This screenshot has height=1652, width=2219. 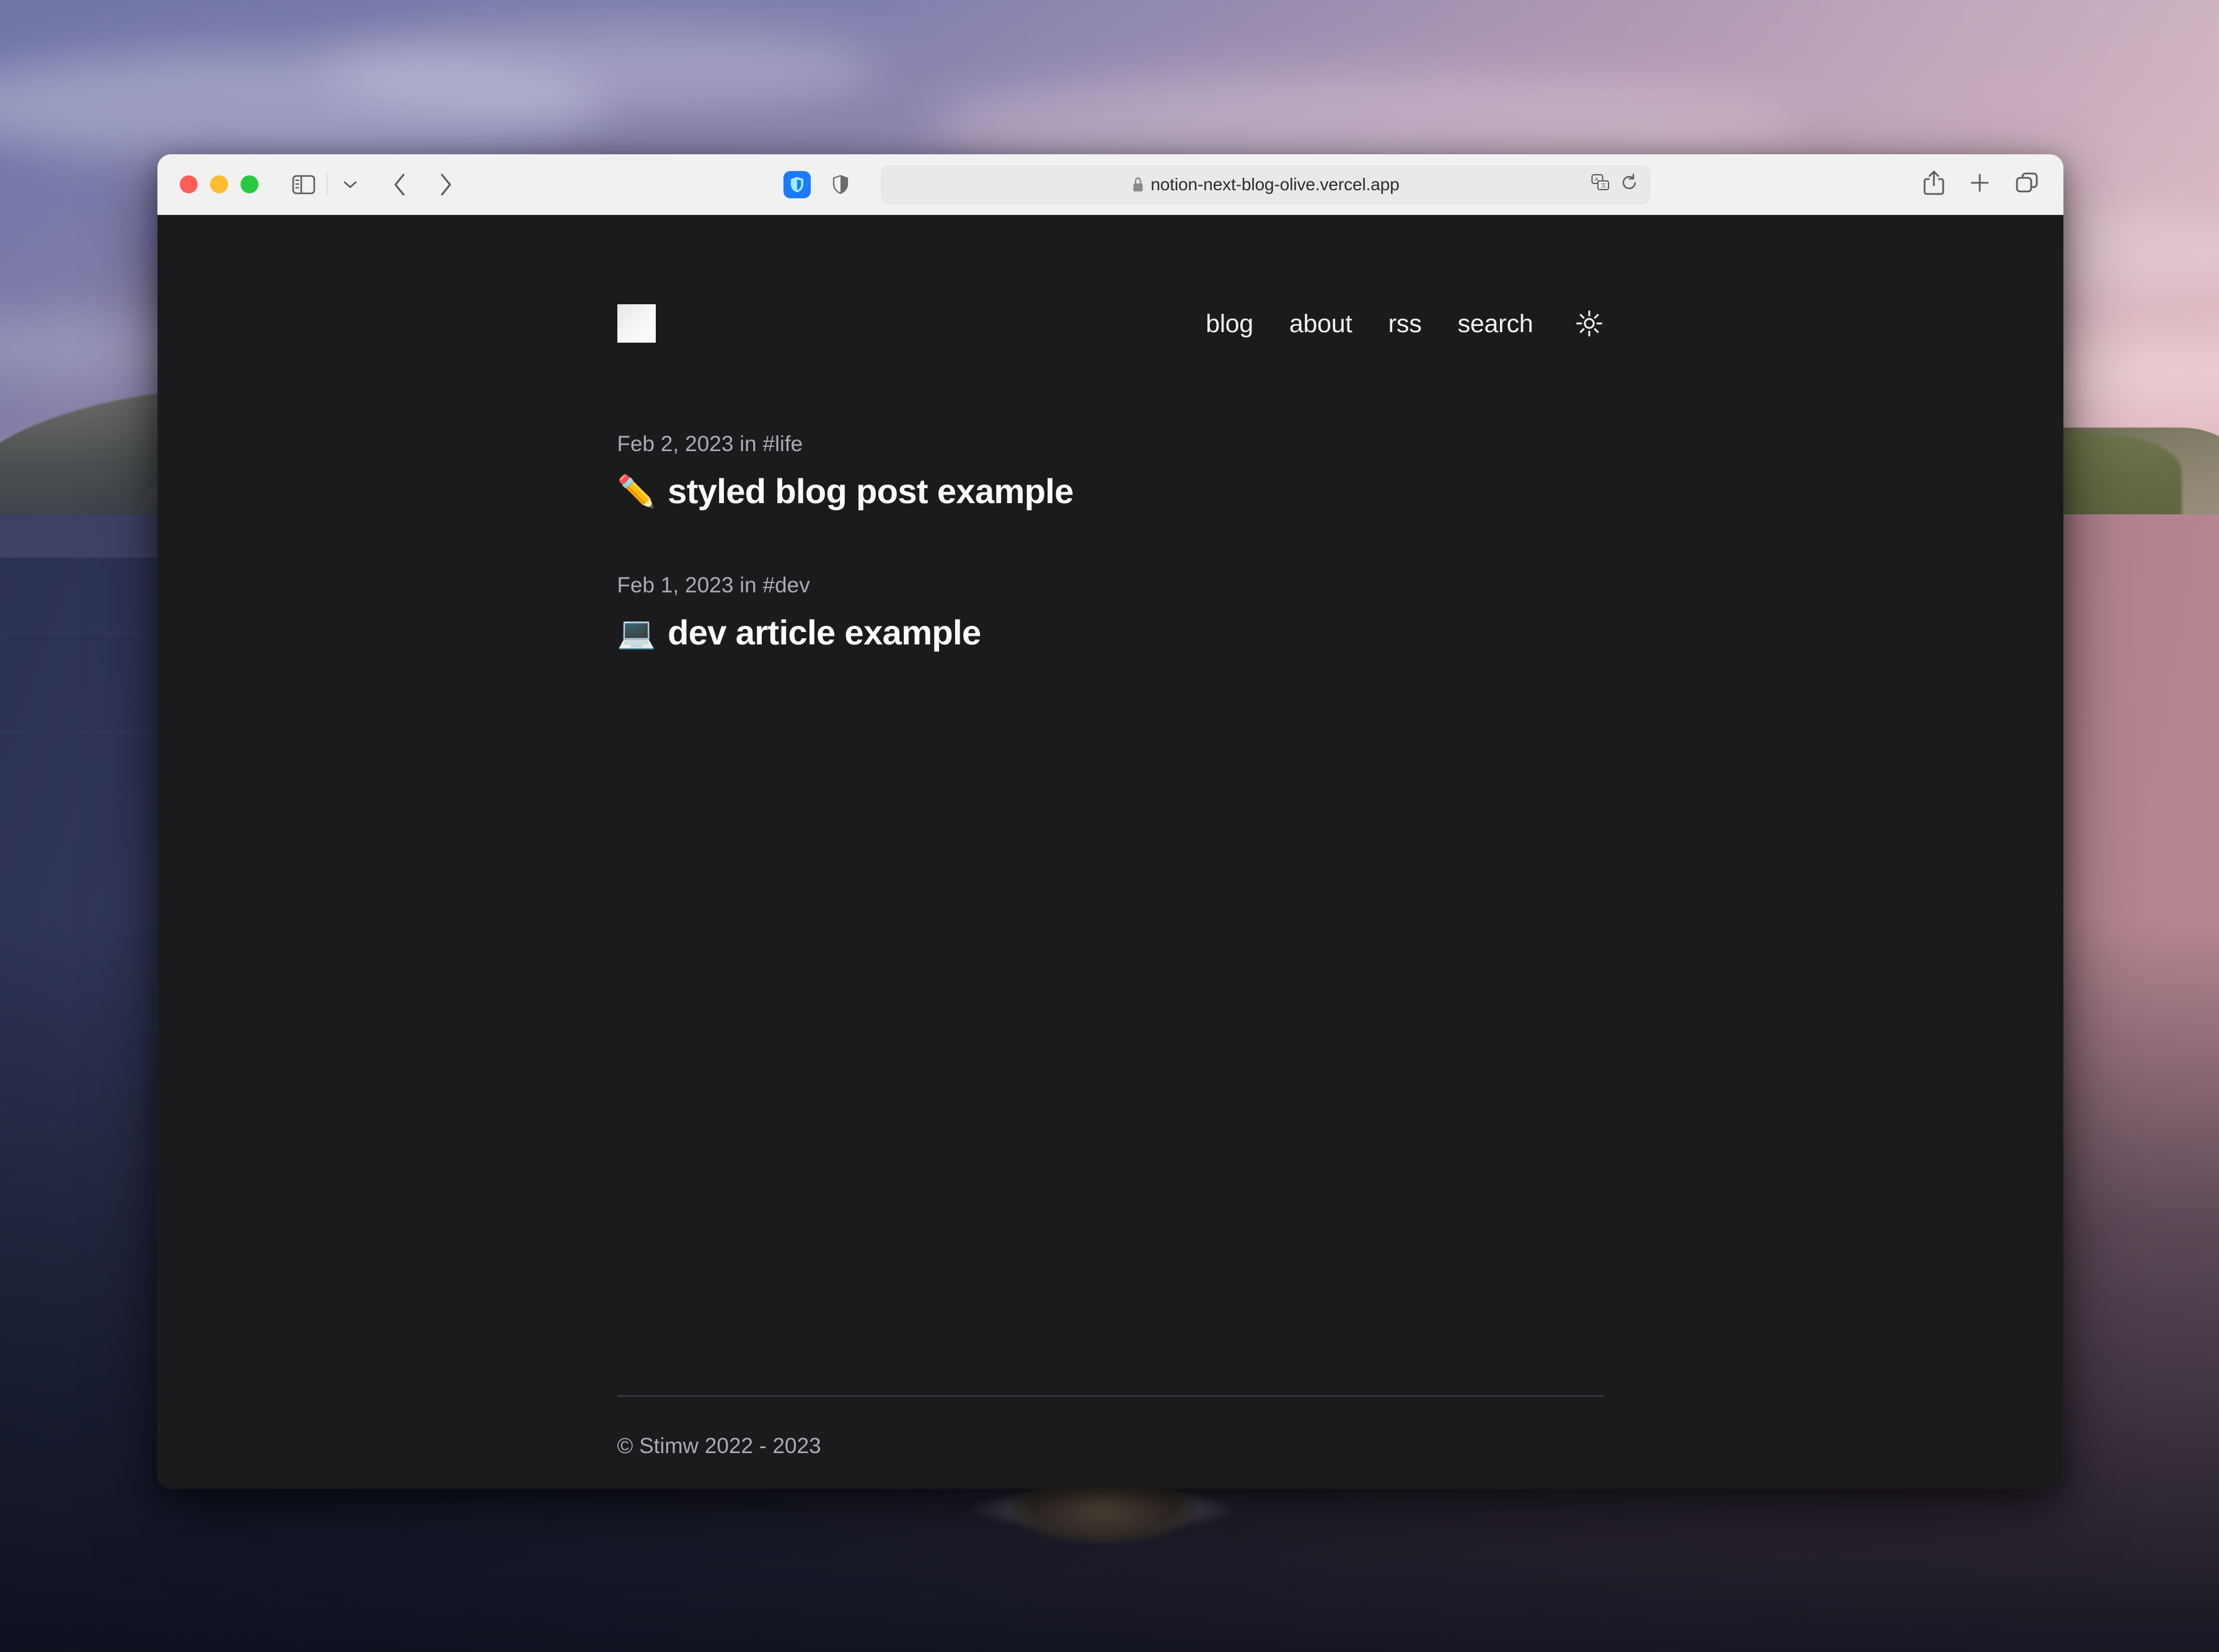 What do you see at coordinates (1103, 1512) in the screenshot?
I see `wallpaper-rock` at bounding box center [1103, 1512].